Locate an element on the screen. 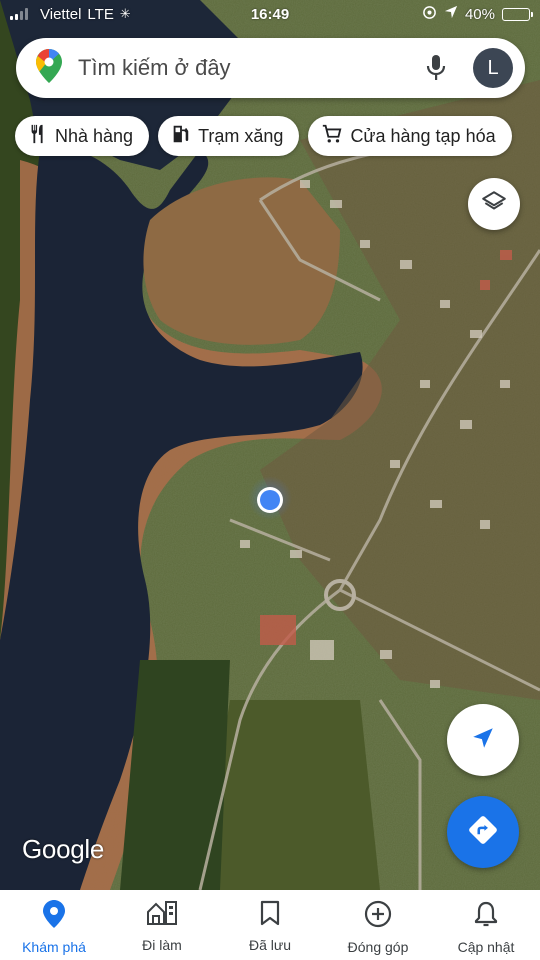 The width and height of the screenshot is (540, 960). chip-gas-stations: Trạm xăng is located at coordinates (229, 136).